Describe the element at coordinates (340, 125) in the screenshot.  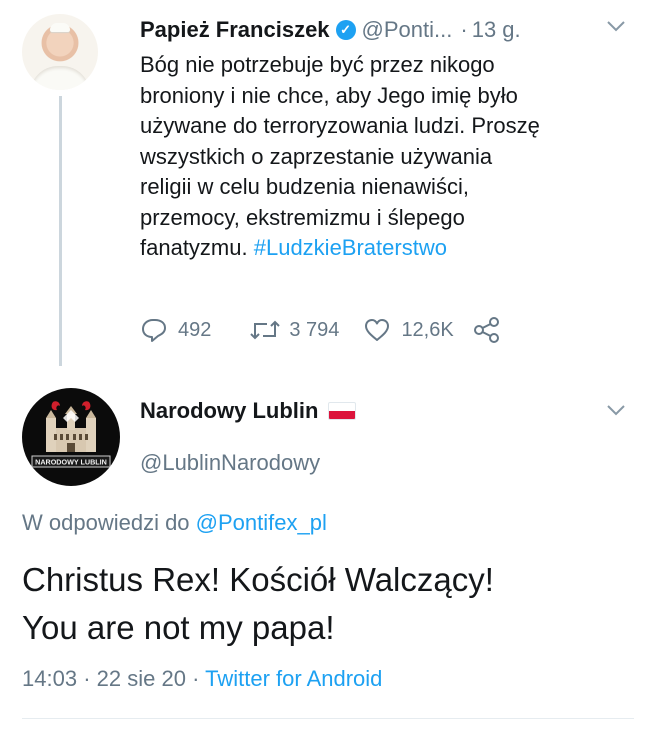
I see `tweet1-text-line: używane do terroryzowania ludzi. Proszę` at that location.